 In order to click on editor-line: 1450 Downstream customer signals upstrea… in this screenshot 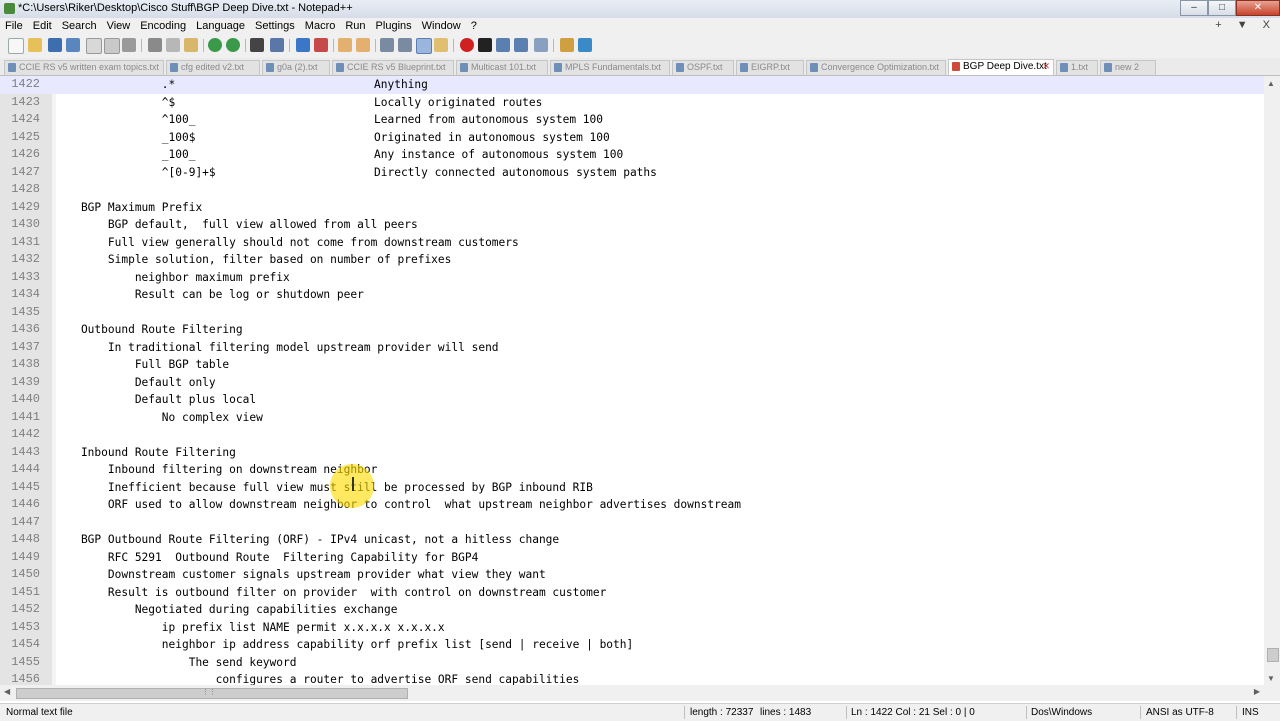, I will do `click(632, 575)`.